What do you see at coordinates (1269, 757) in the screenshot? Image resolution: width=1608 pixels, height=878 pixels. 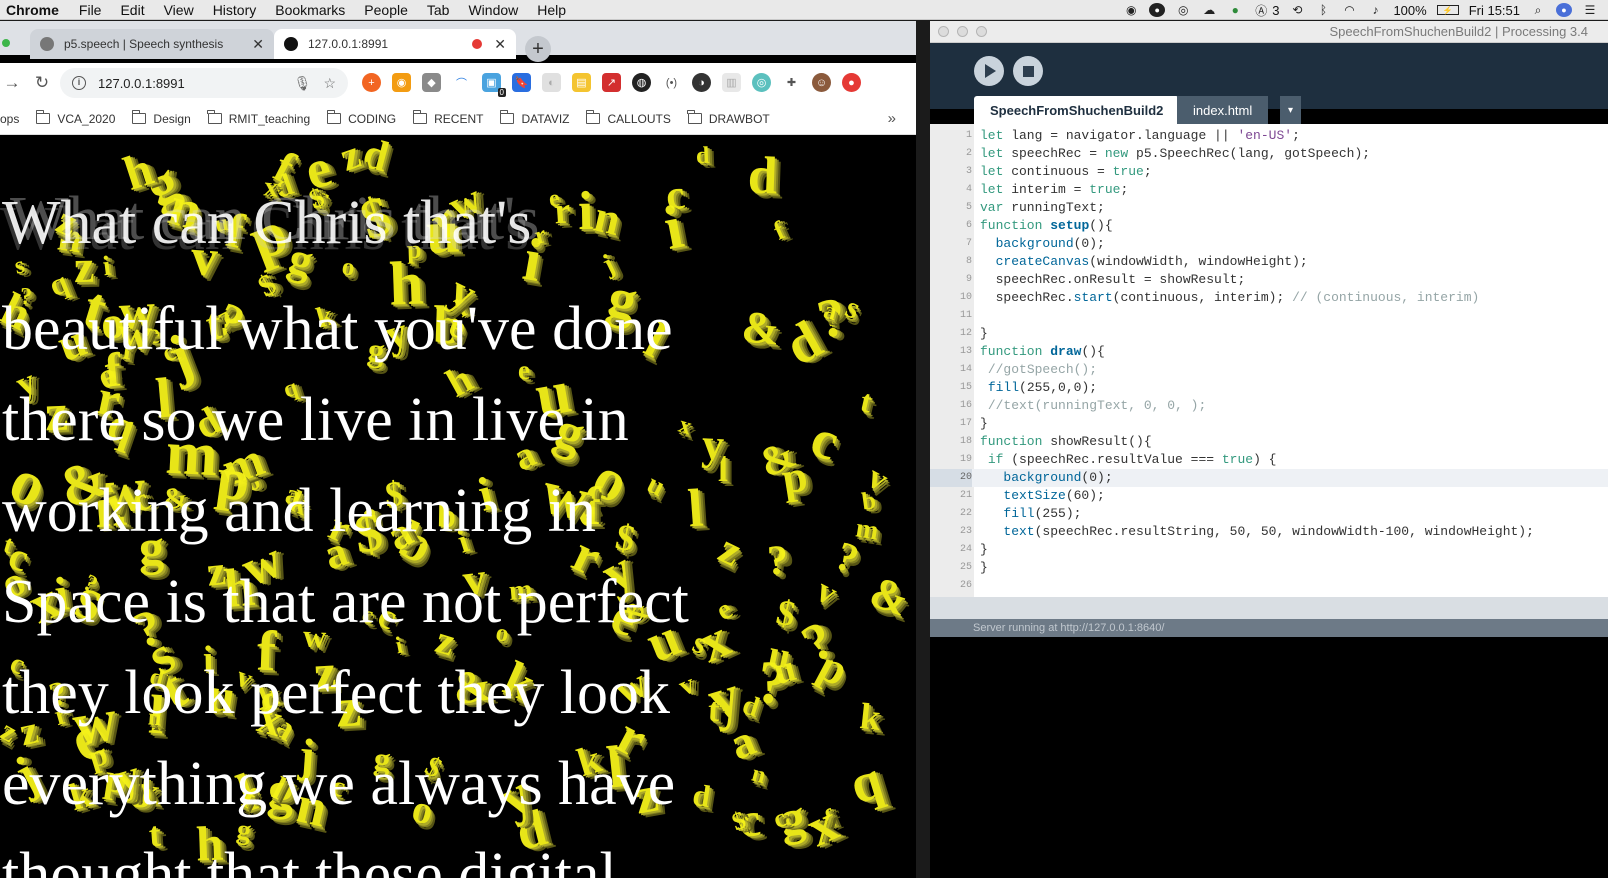 I see `console-area` at bounding box center [1269, 757].